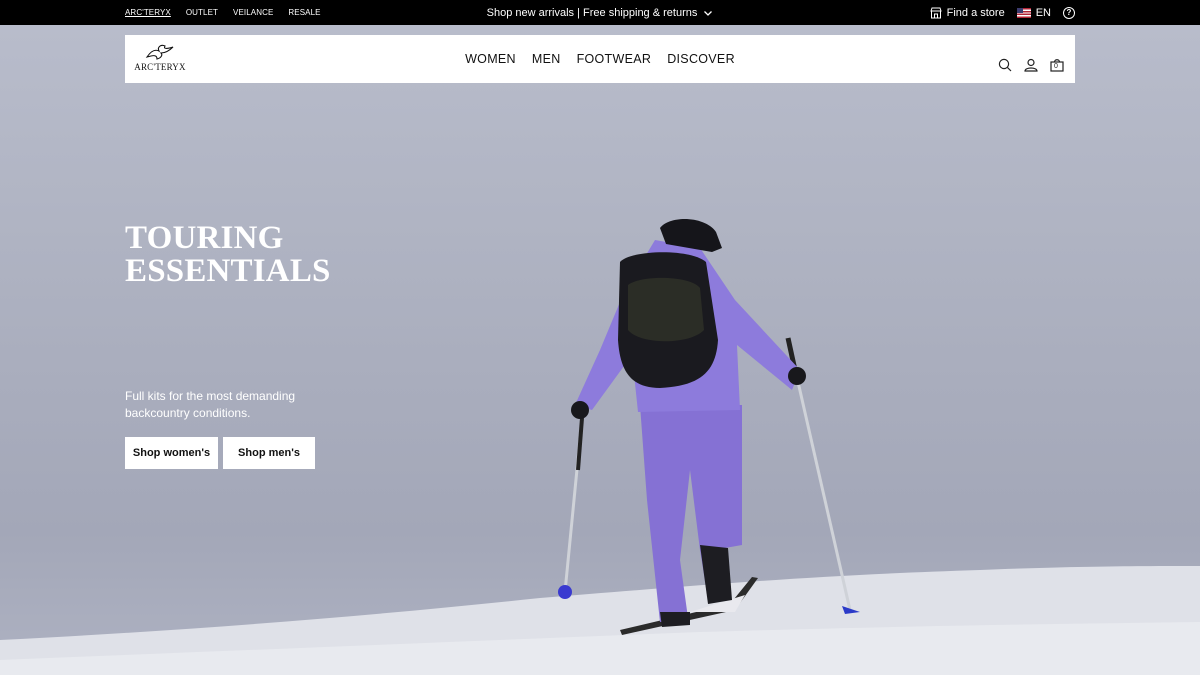 This screenshot has width=1200, height=675. I want to click on nav-men: MEN, so click(546, 59).